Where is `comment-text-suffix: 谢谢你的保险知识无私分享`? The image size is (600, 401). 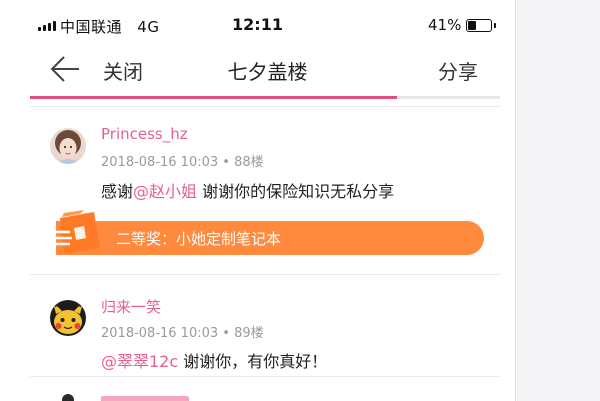
comment-text-suffix: 谢谢你的保险知识无私分享 is located at coordinates (296, 191).